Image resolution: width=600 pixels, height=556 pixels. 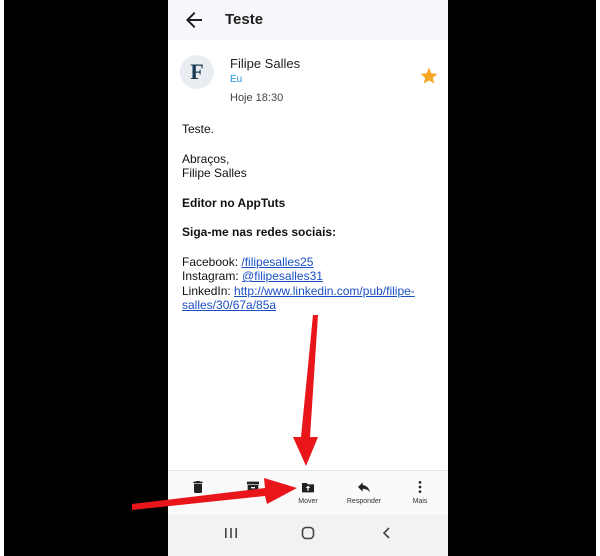 I want to click on facebook-link: /filipesalles25, so click(x=277, y=262).